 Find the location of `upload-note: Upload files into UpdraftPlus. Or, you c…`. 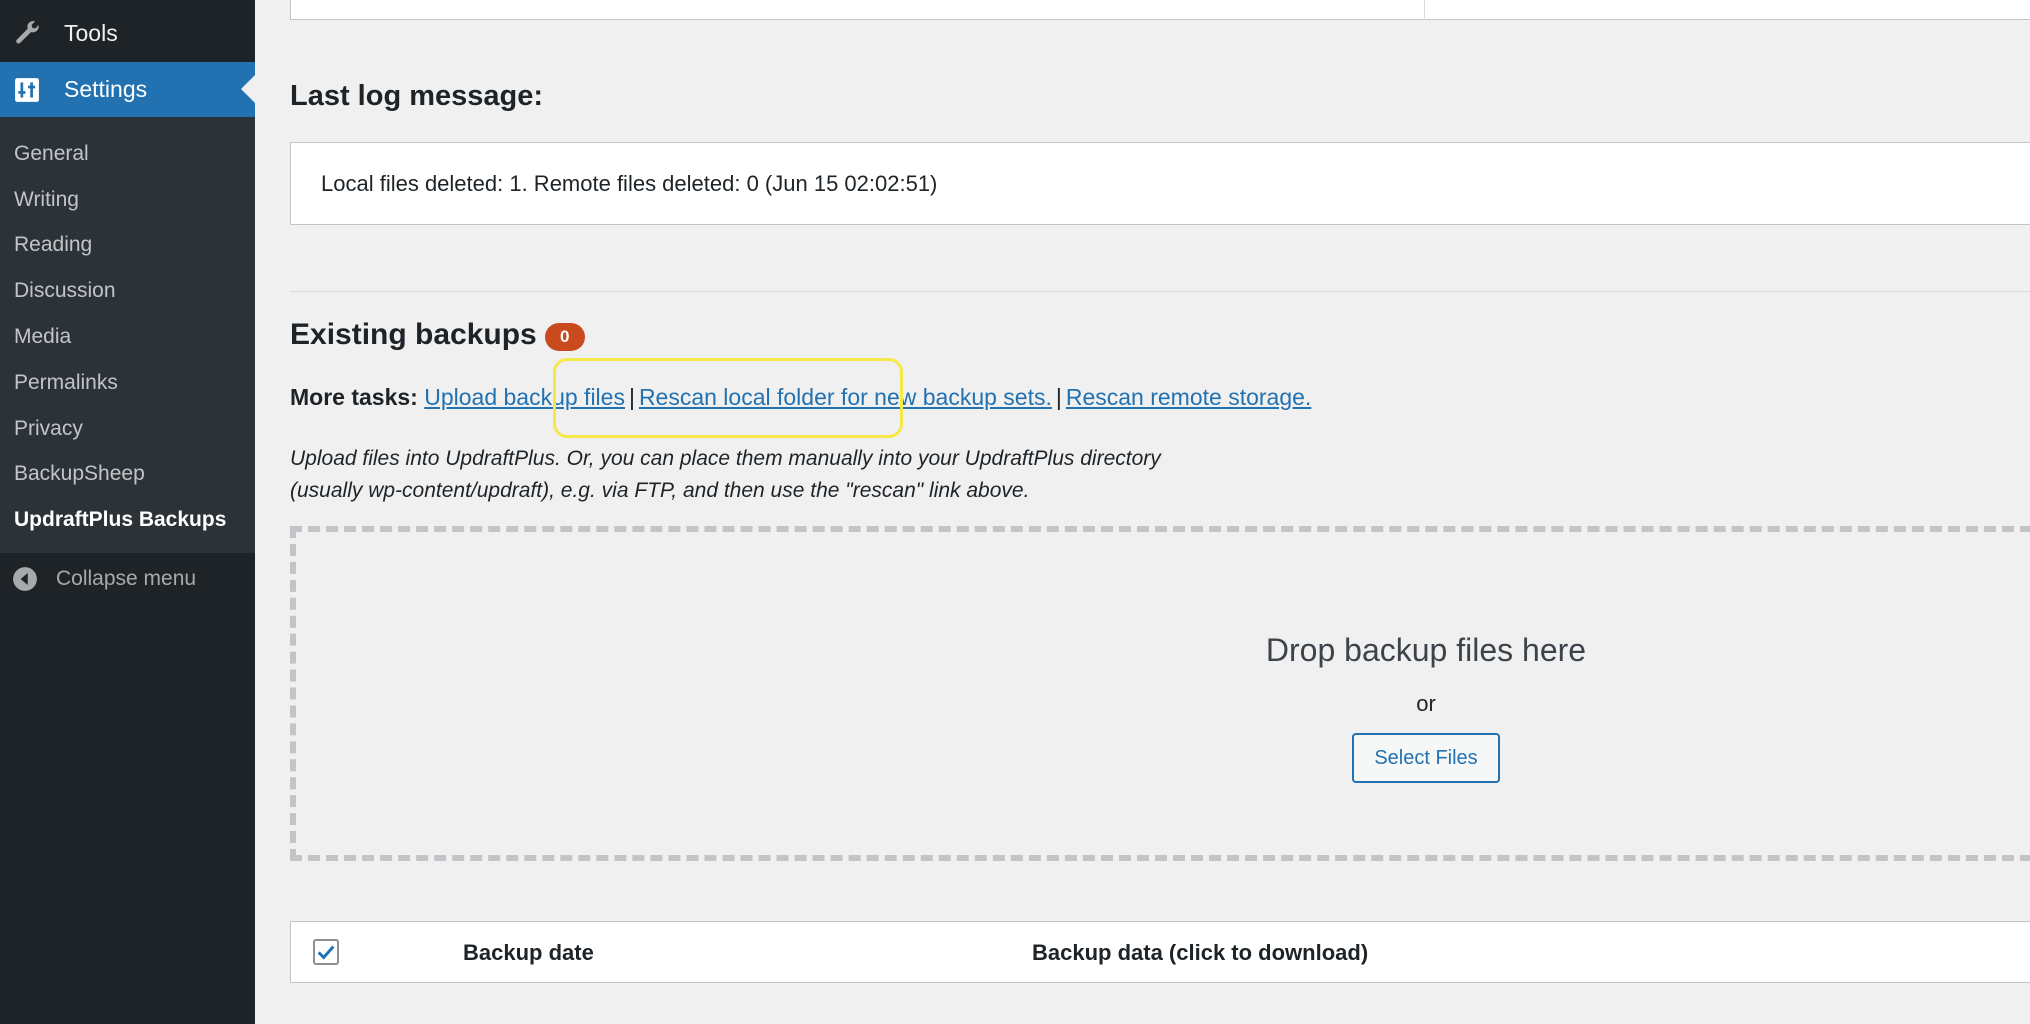

upload-note: Upload files into UpdraftPlus. Or, you c… is located at coordinates (840, 475).